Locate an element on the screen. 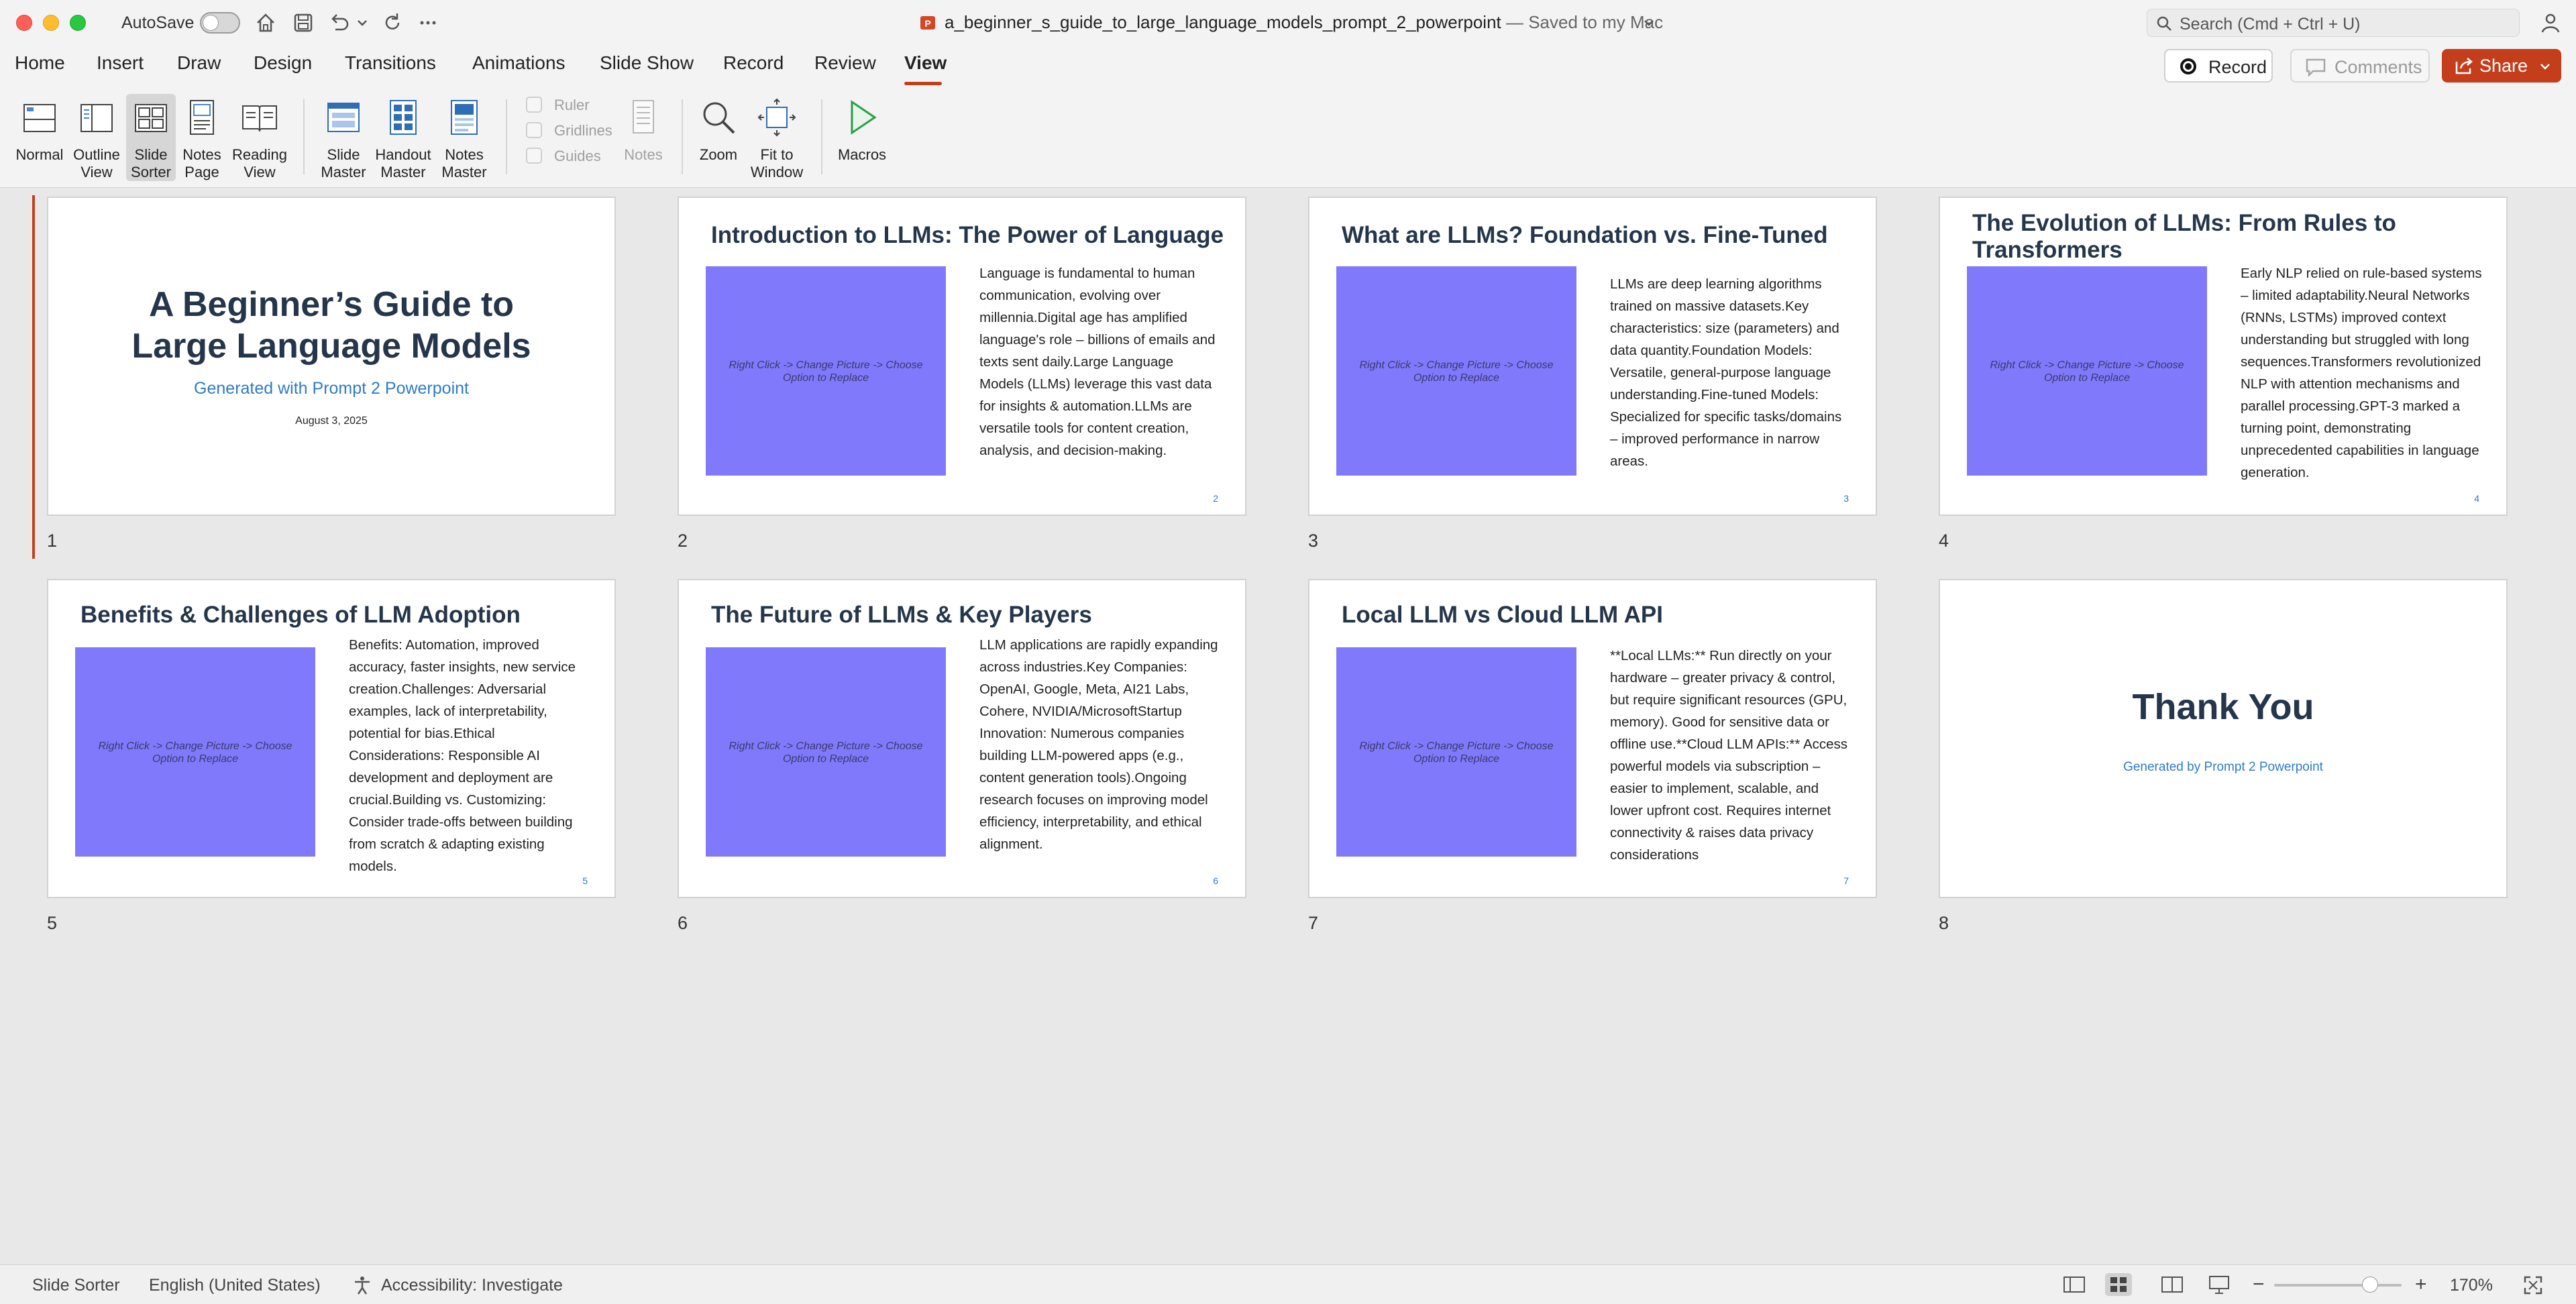 The height and width of the screenshot is (1304, 2576). gridlines-checkbox is located at coordinates (534, 130).